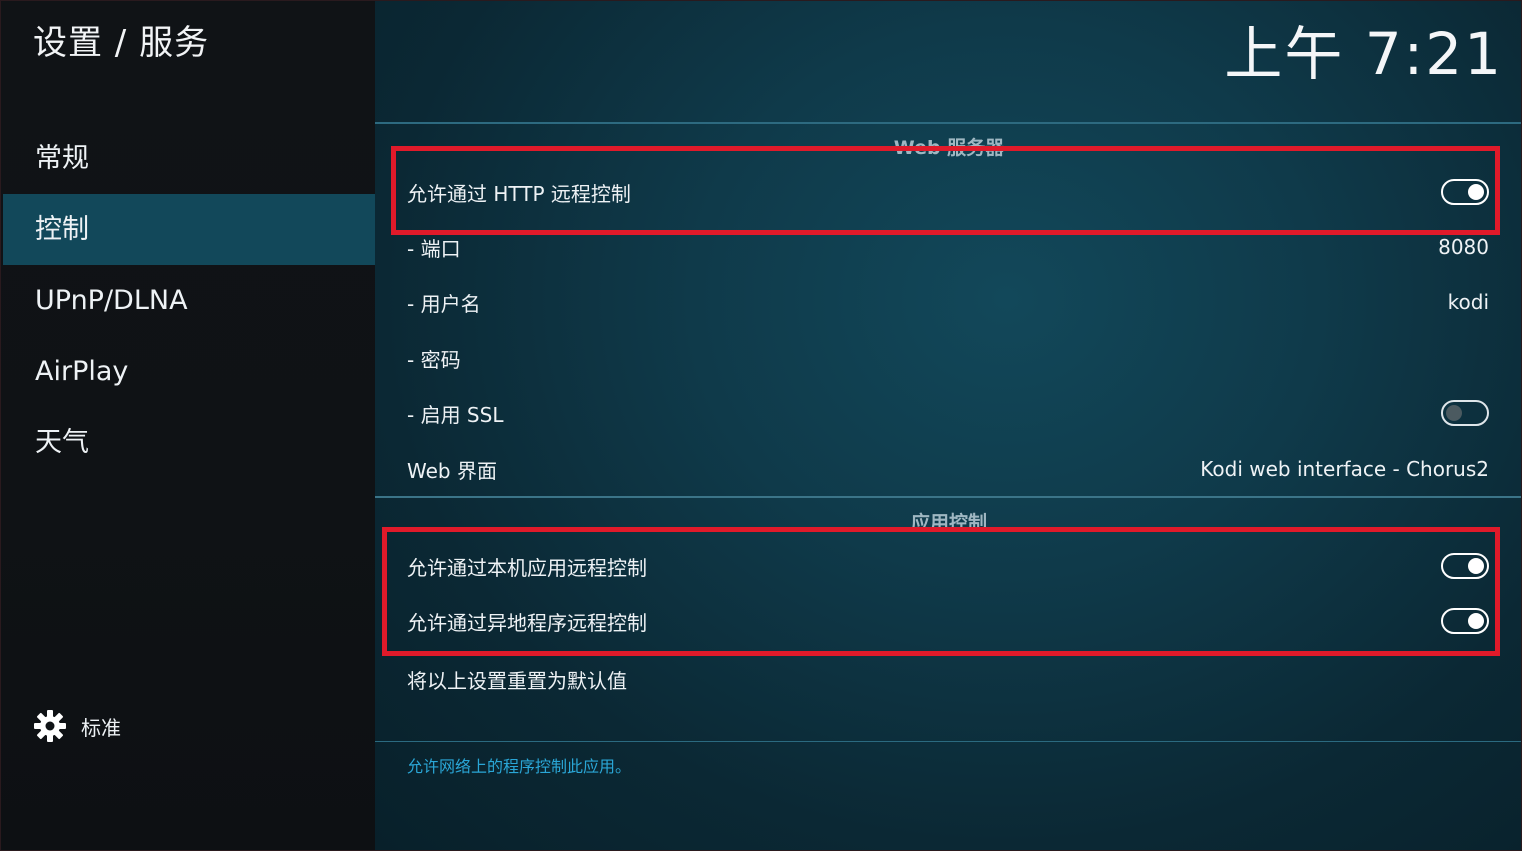 This screenshot has width=1522, height=851. What do you see at coordinates (455, 414) in the screenshot?
I see `setting-label: - 启用 SSL` at bounding box center [455, 414].